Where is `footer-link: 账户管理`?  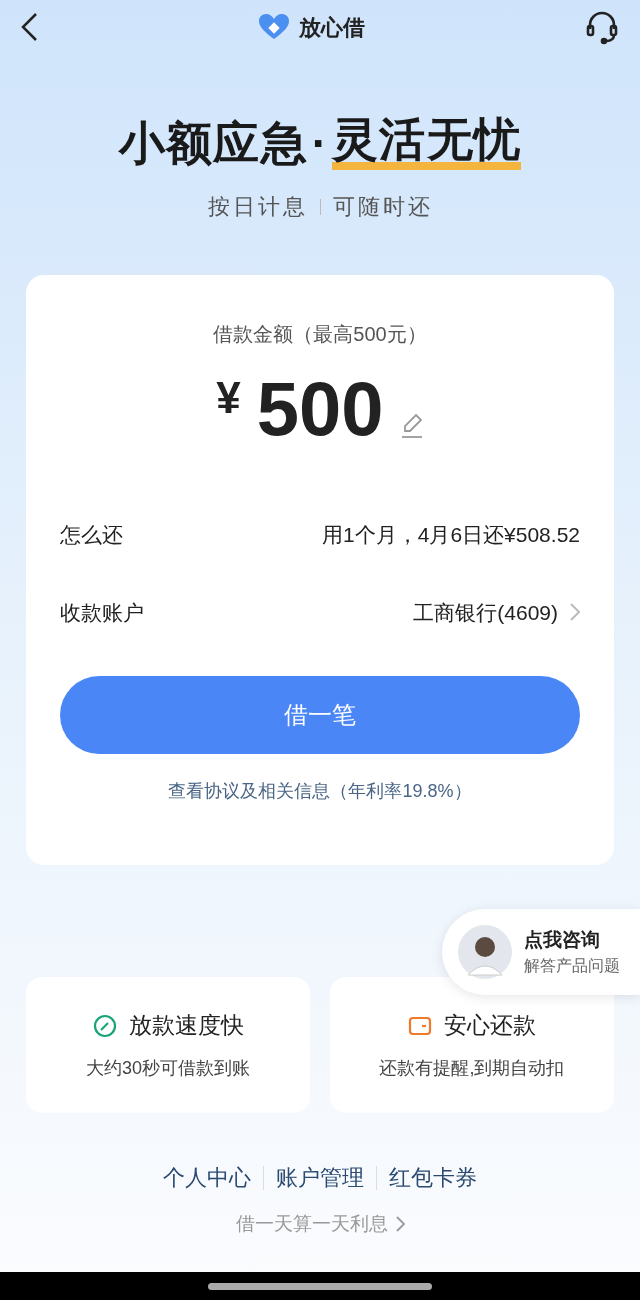 footer-link: 账户管理 is located at coordinates (320, 1177).